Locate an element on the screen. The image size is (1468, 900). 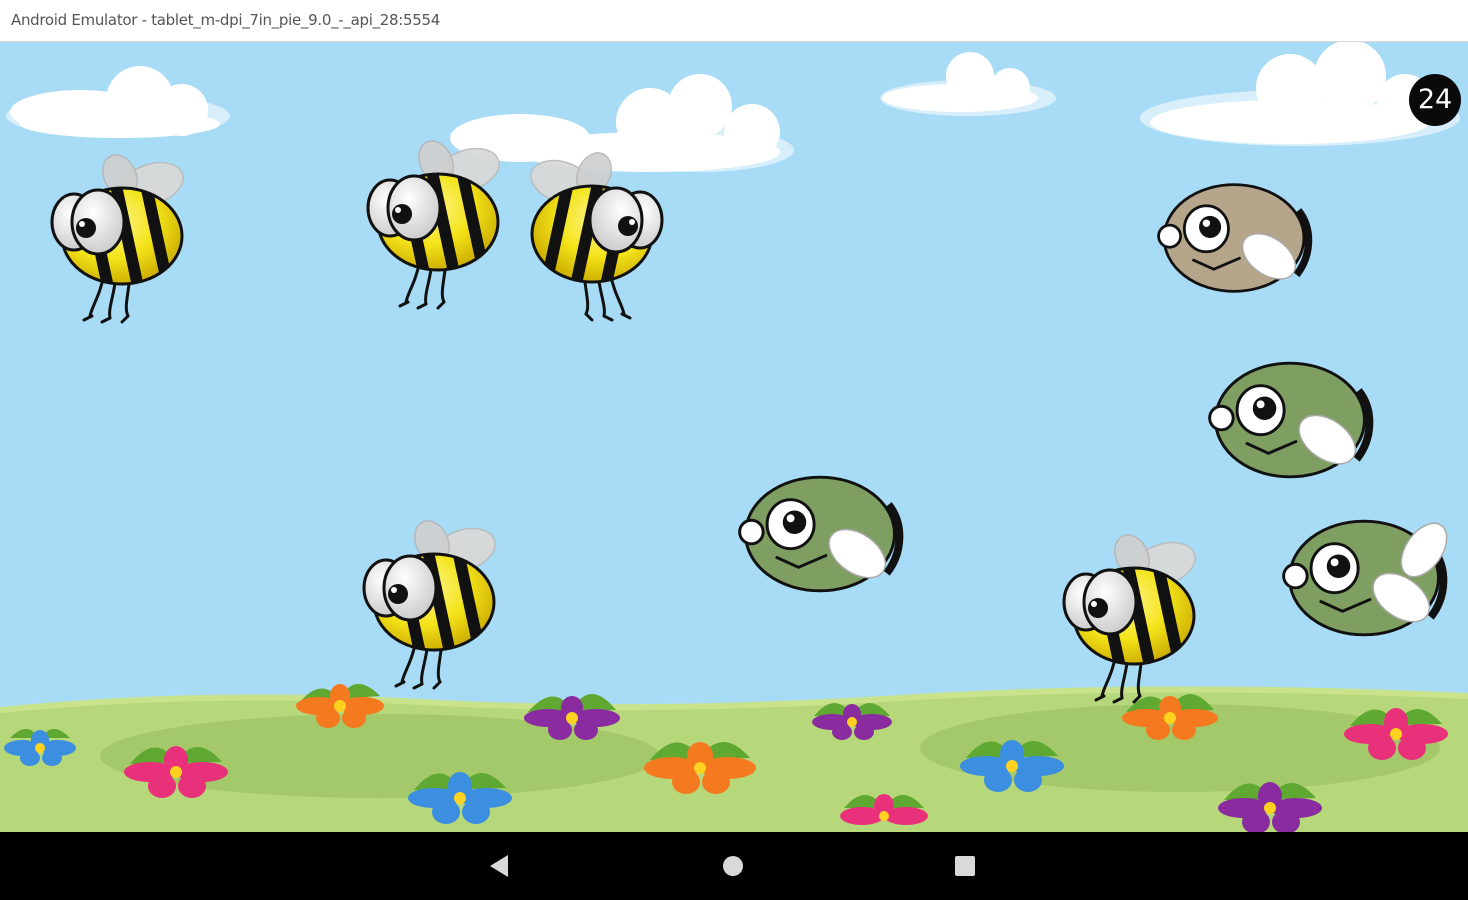
back-button is located at coordinates (500, 866).